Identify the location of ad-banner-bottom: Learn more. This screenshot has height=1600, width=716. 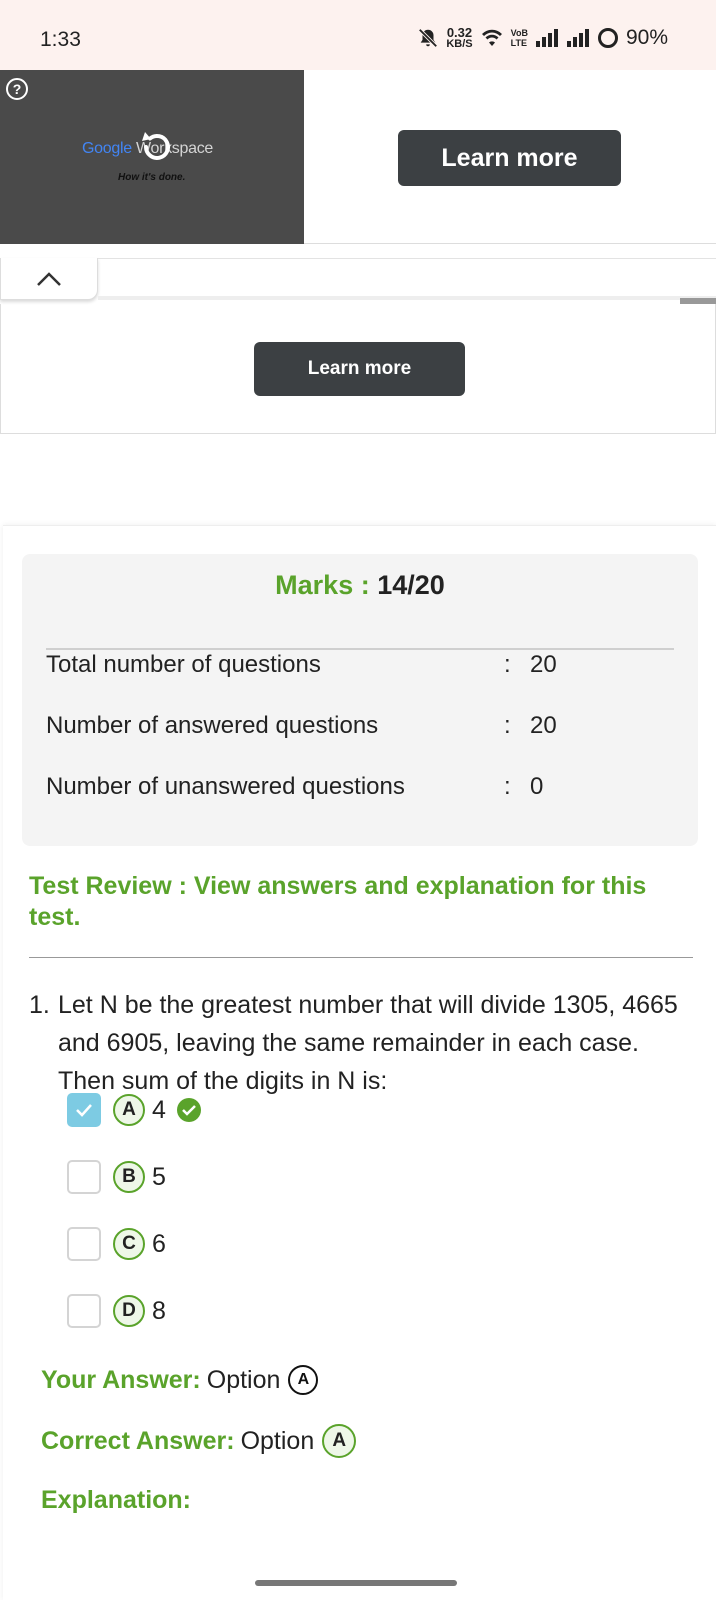
(358, 369).